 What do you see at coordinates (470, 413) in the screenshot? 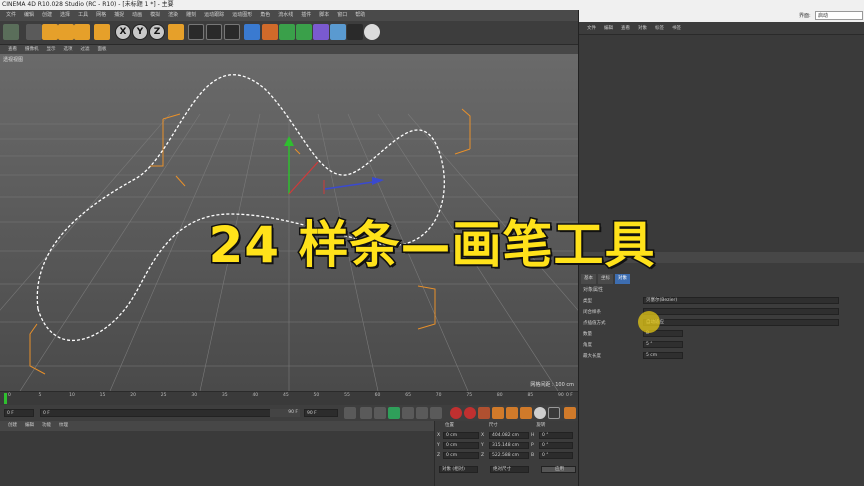
I see `autokey-icon` at bounding box center [470, 413].